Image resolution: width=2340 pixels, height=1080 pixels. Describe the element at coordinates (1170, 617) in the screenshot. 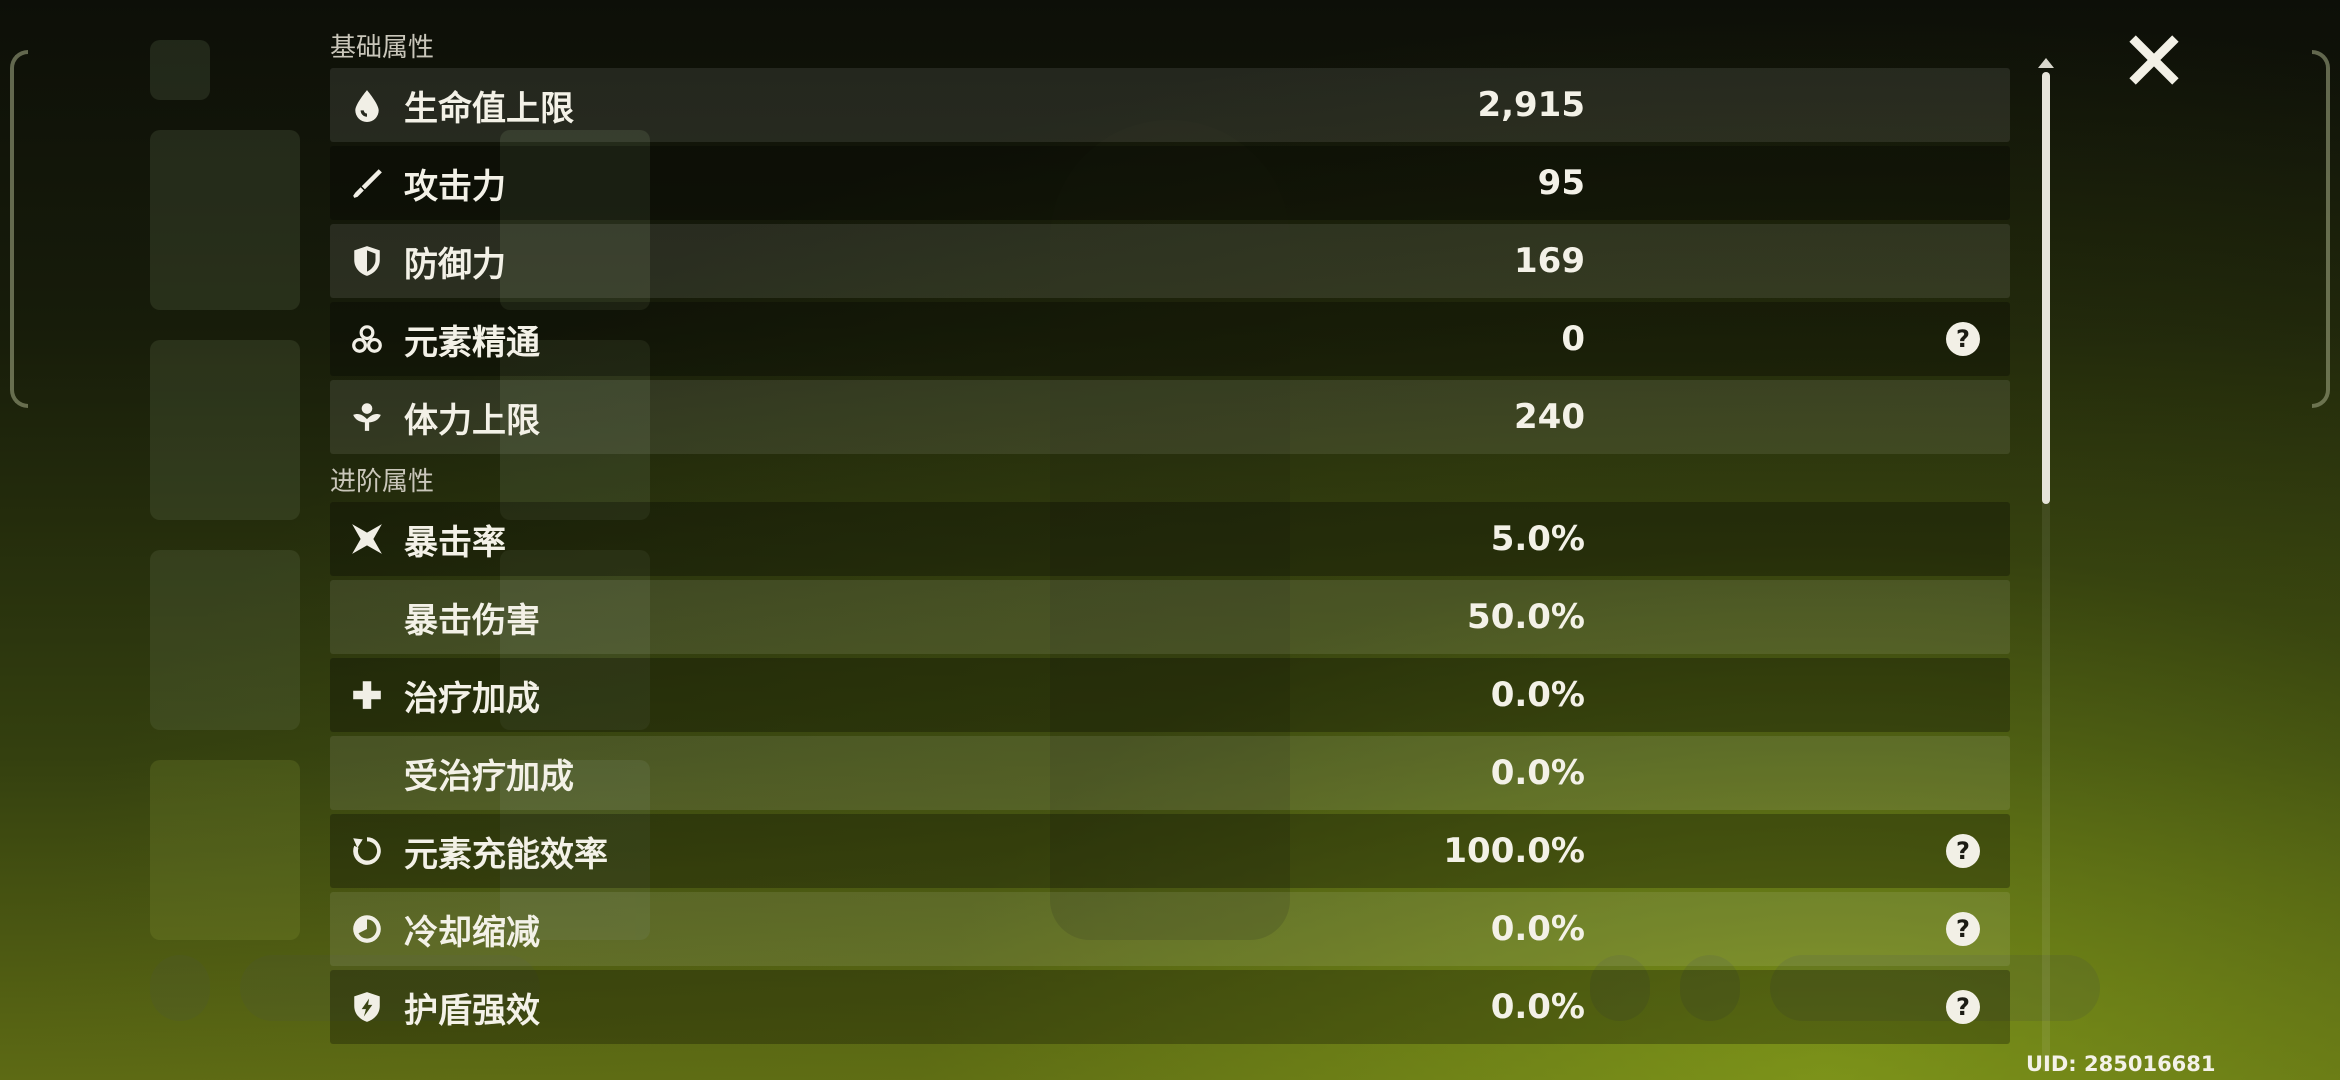

I see `stat-row-crit-damage: 暴击伤害 50.0%` at that location.